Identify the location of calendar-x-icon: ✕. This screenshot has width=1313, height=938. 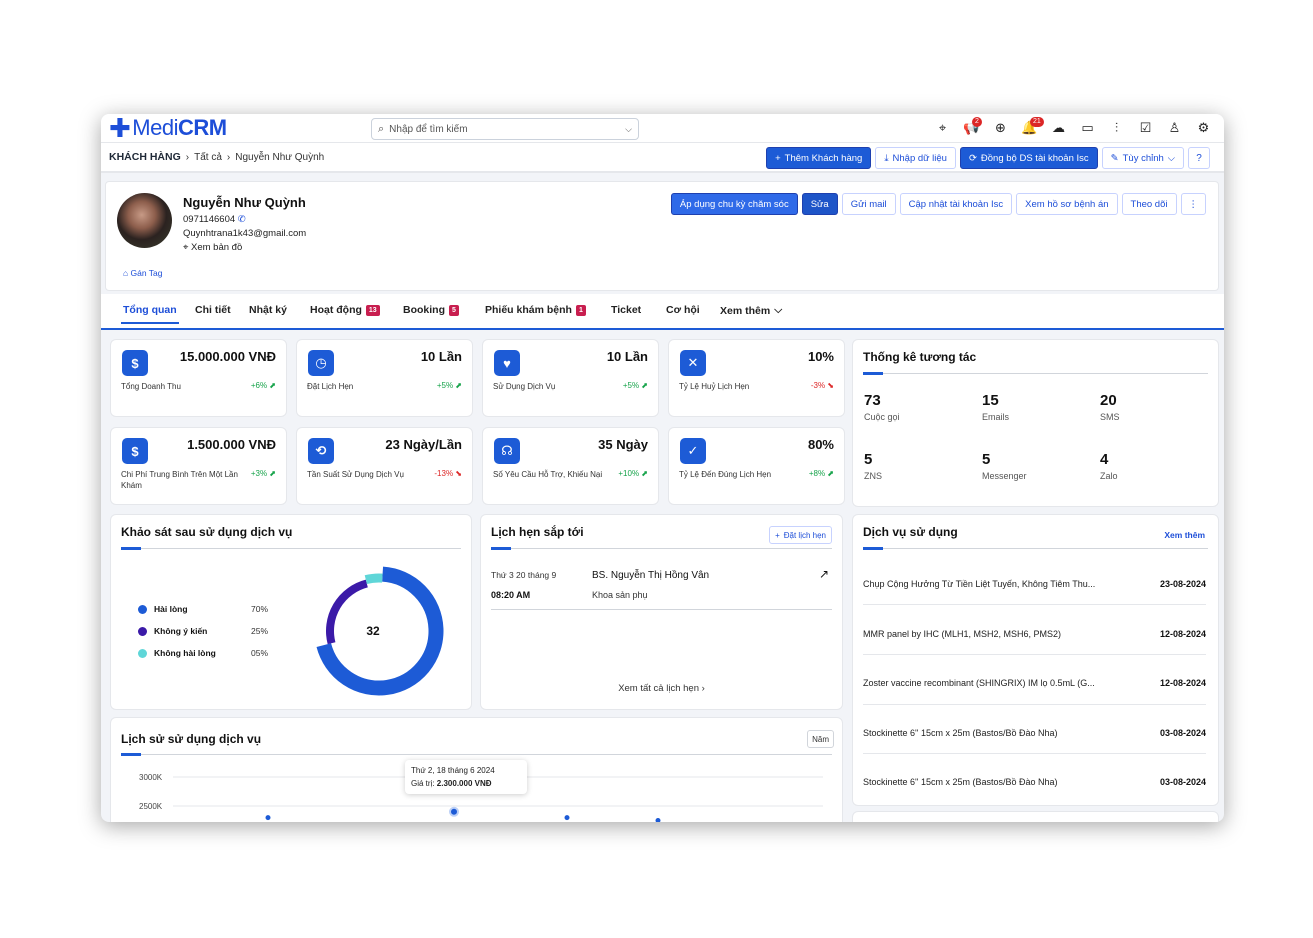
(693, 363).